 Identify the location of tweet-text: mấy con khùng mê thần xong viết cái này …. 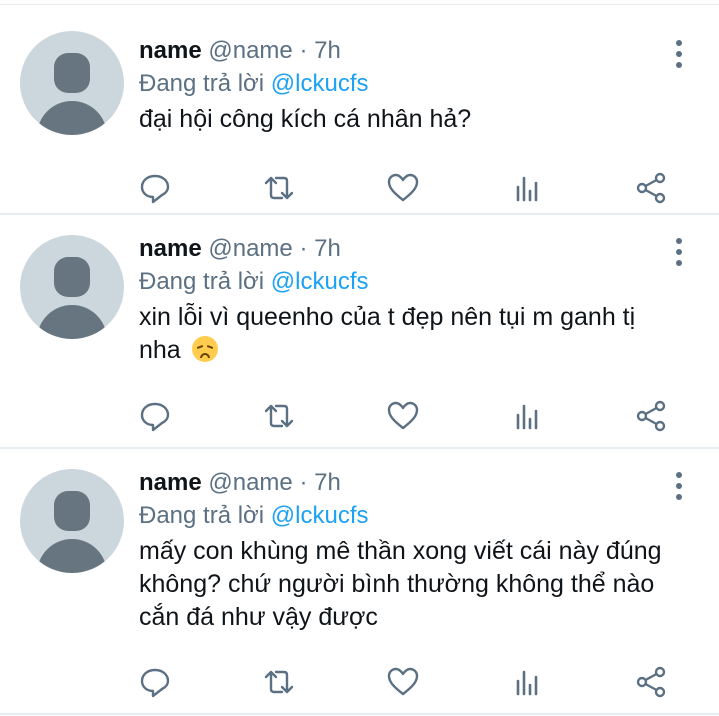
(400, 584).